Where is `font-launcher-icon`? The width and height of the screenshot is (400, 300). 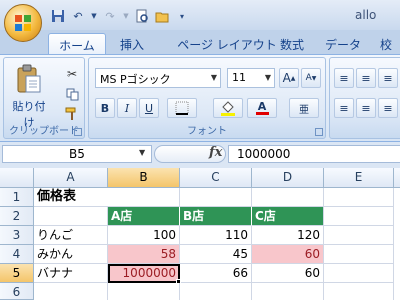 font-launcher-icon is located at coordinates (319, 132).